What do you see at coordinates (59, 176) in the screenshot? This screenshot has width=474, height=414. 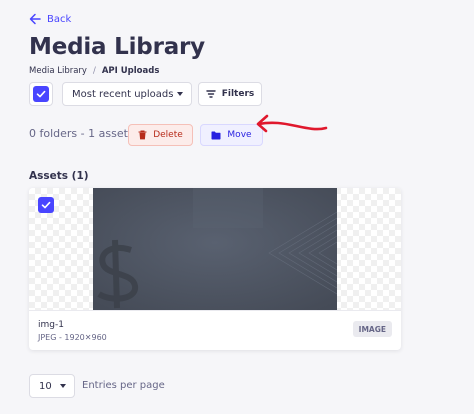 I see `assets-heading: Assets (1)` at bounding box center [59, 176].